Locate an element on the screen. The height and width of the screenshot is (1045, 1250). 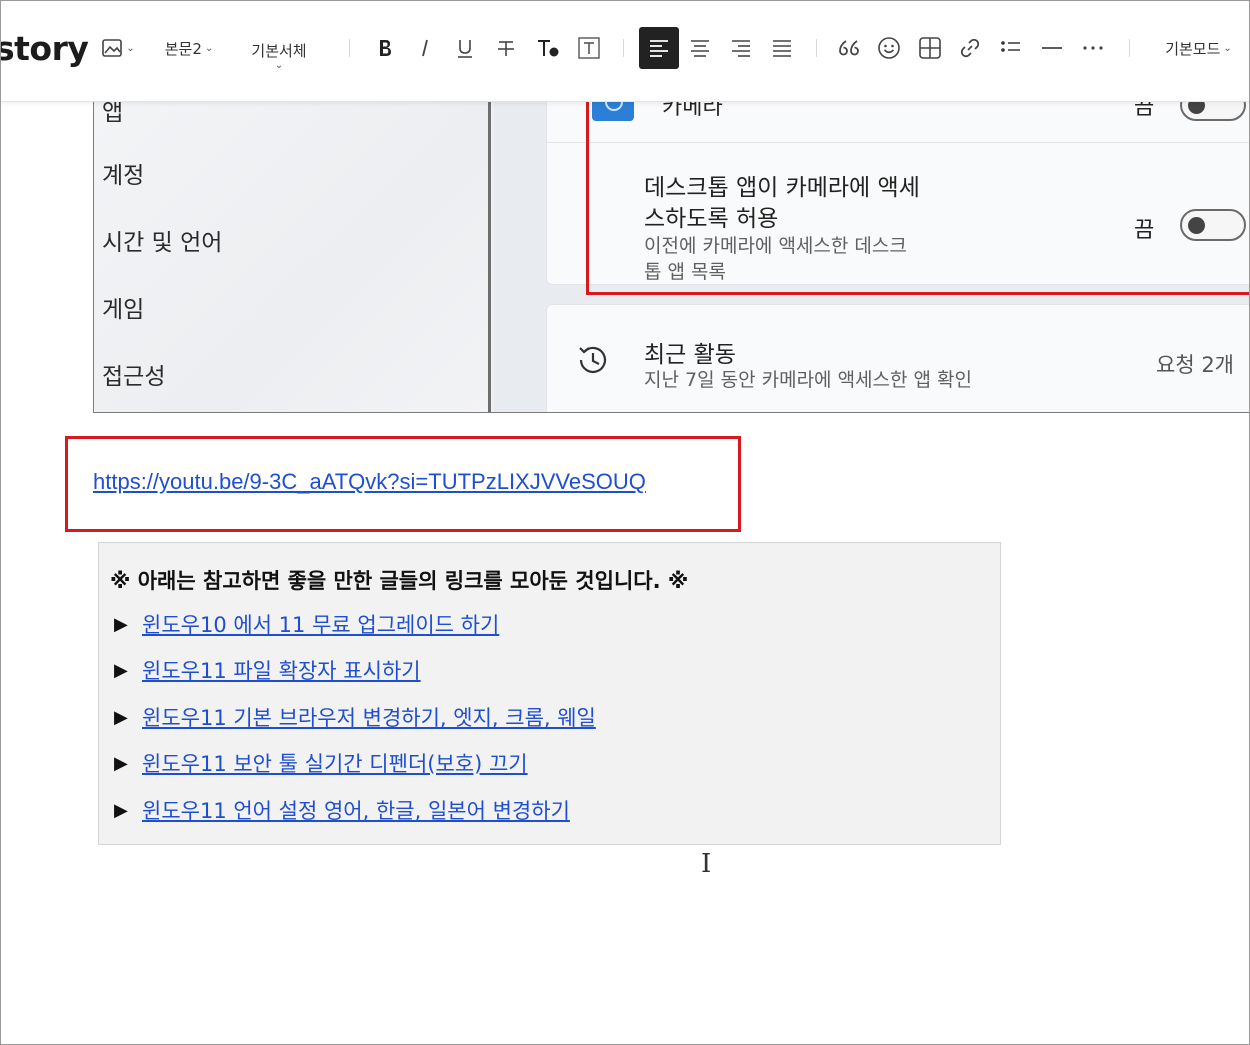
horizontal-rule-button is located at coordinates (1052, 48).